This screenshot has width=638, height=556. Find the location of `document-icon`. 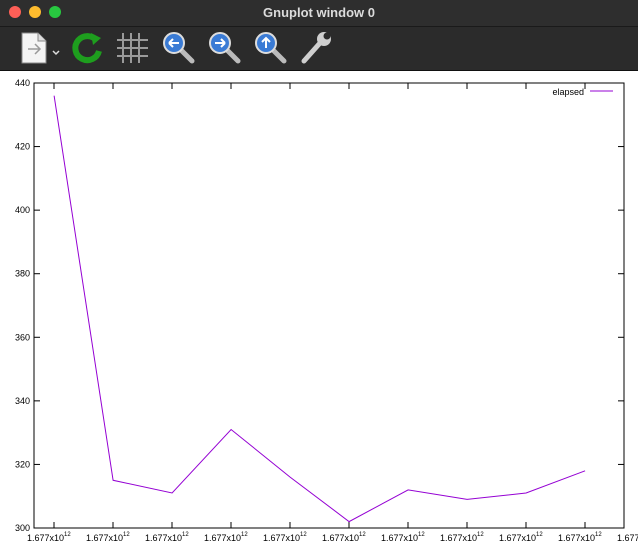

document-icon is located at coordinates (40, 48).